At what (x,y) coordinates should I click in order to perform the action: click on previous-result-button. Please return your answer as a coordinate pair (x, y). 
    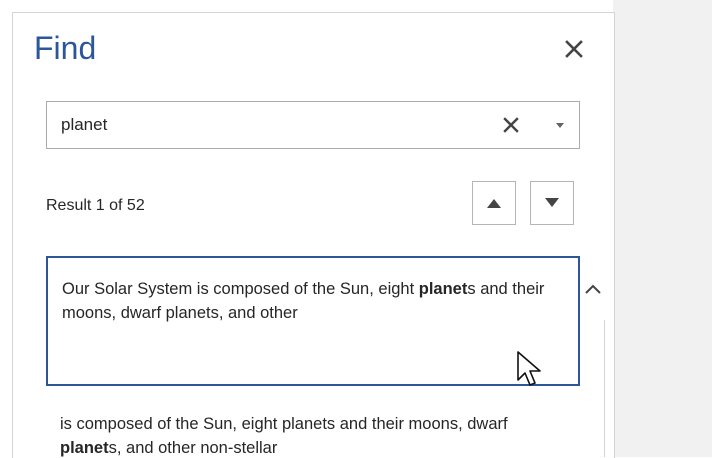
    Looking at the image, I should click on (494, 203).